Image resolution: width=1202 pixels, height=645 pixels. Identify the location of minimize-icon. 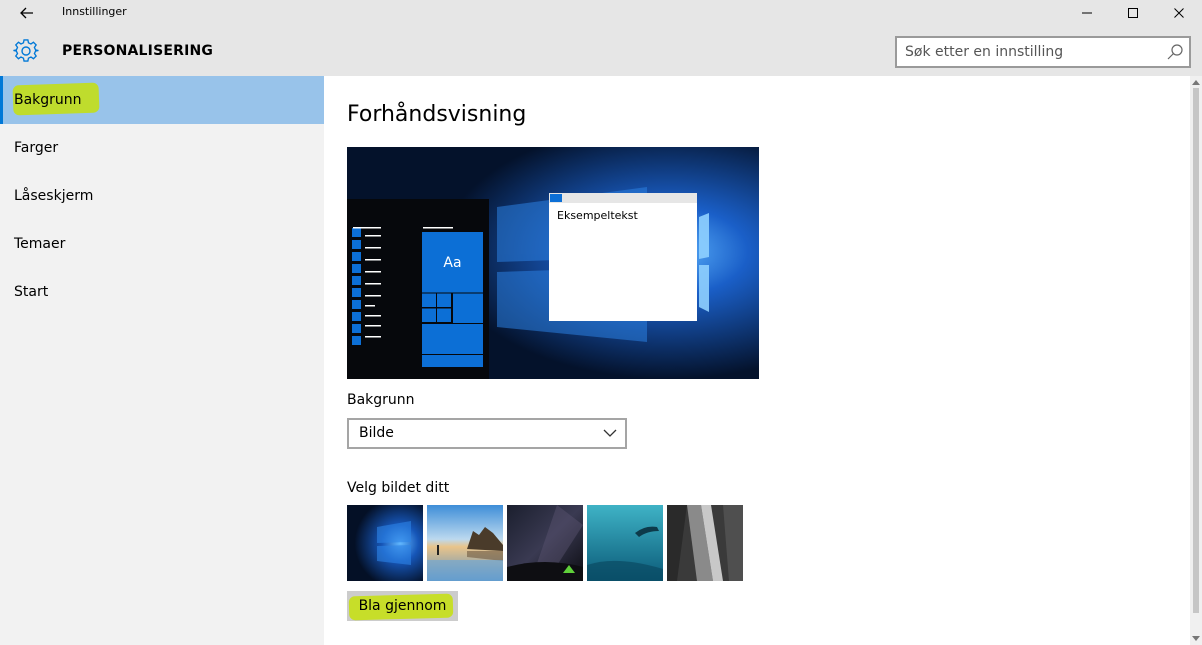
(1087, 13).